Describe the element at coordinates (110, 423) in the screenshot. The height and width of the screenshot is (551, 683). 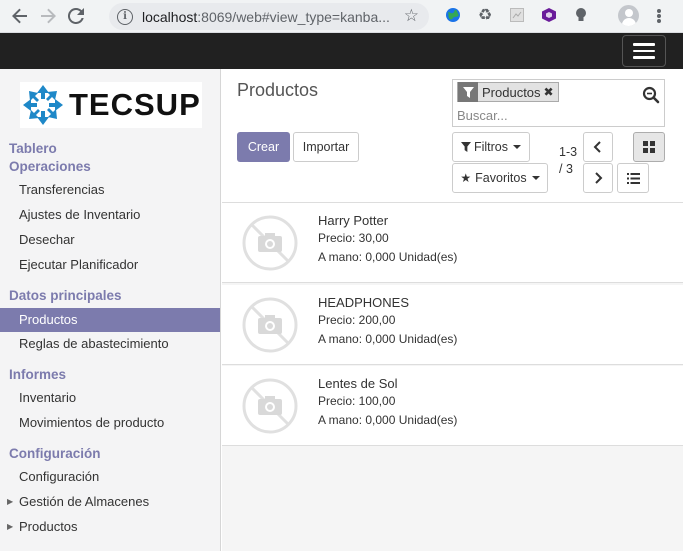
I see `menu-item-movimientos-producto: Movimientos de producto` at that location.